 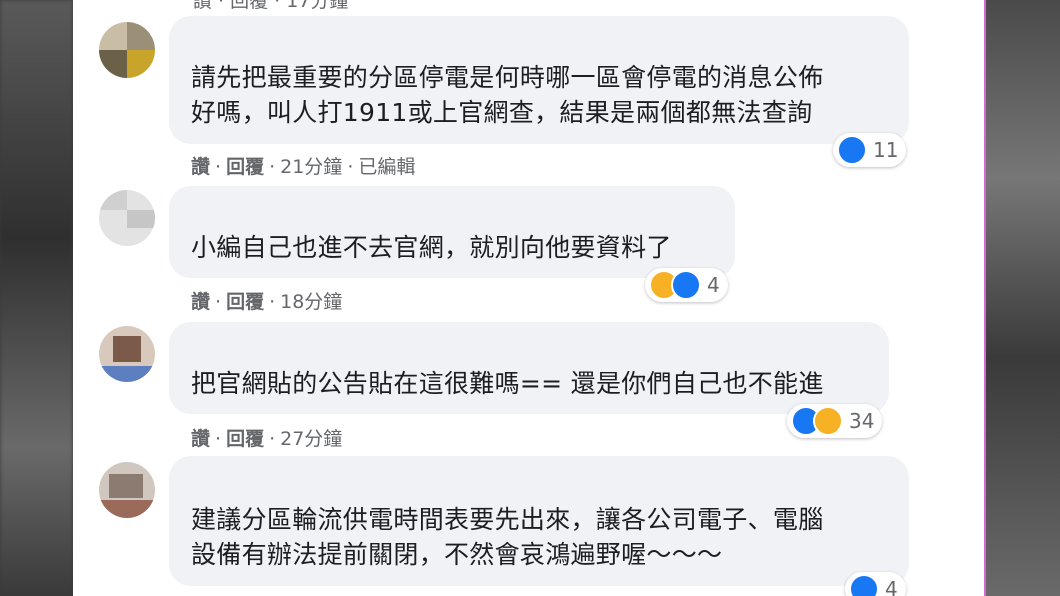 I want to click on frame-edge, so click(x=985, y=298).